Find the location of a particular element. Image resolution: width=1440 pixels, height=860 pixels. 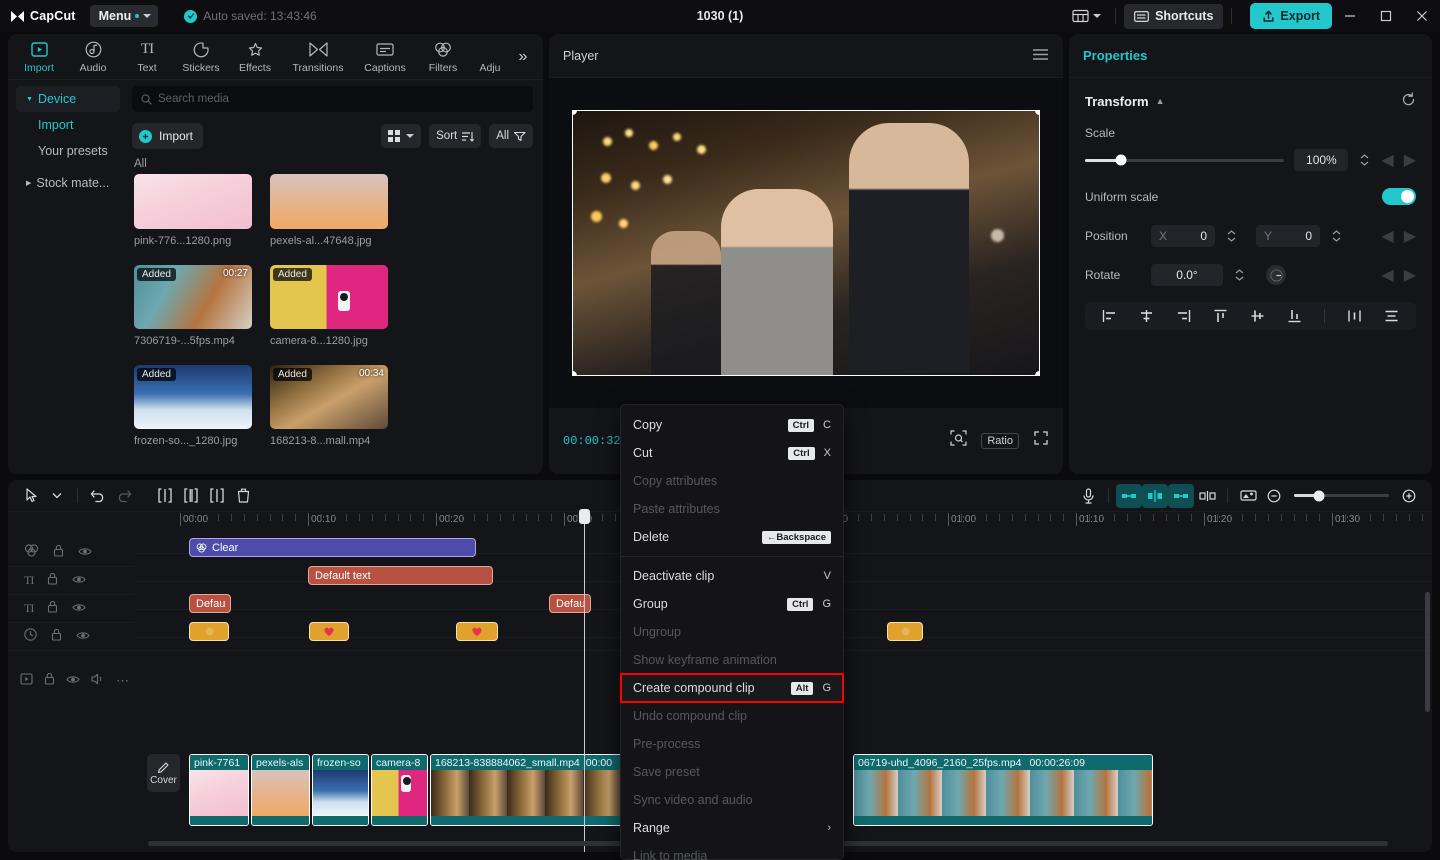

distribute-h-icon is located at coordinates (1354, 316).